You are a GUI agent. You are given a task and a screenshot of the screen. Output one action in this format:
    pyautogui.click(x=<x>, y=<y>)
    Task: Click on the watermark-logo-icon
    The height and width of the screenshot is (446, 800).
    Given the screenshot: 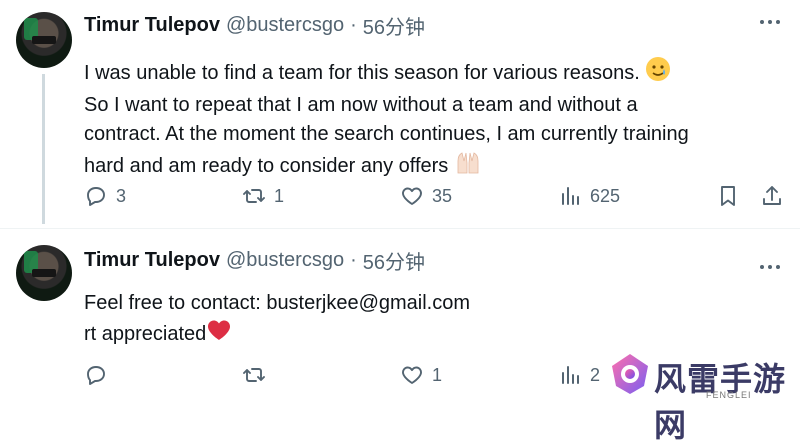 What is the action you would take?
    pyautogui.click(x=630, y=374)
    